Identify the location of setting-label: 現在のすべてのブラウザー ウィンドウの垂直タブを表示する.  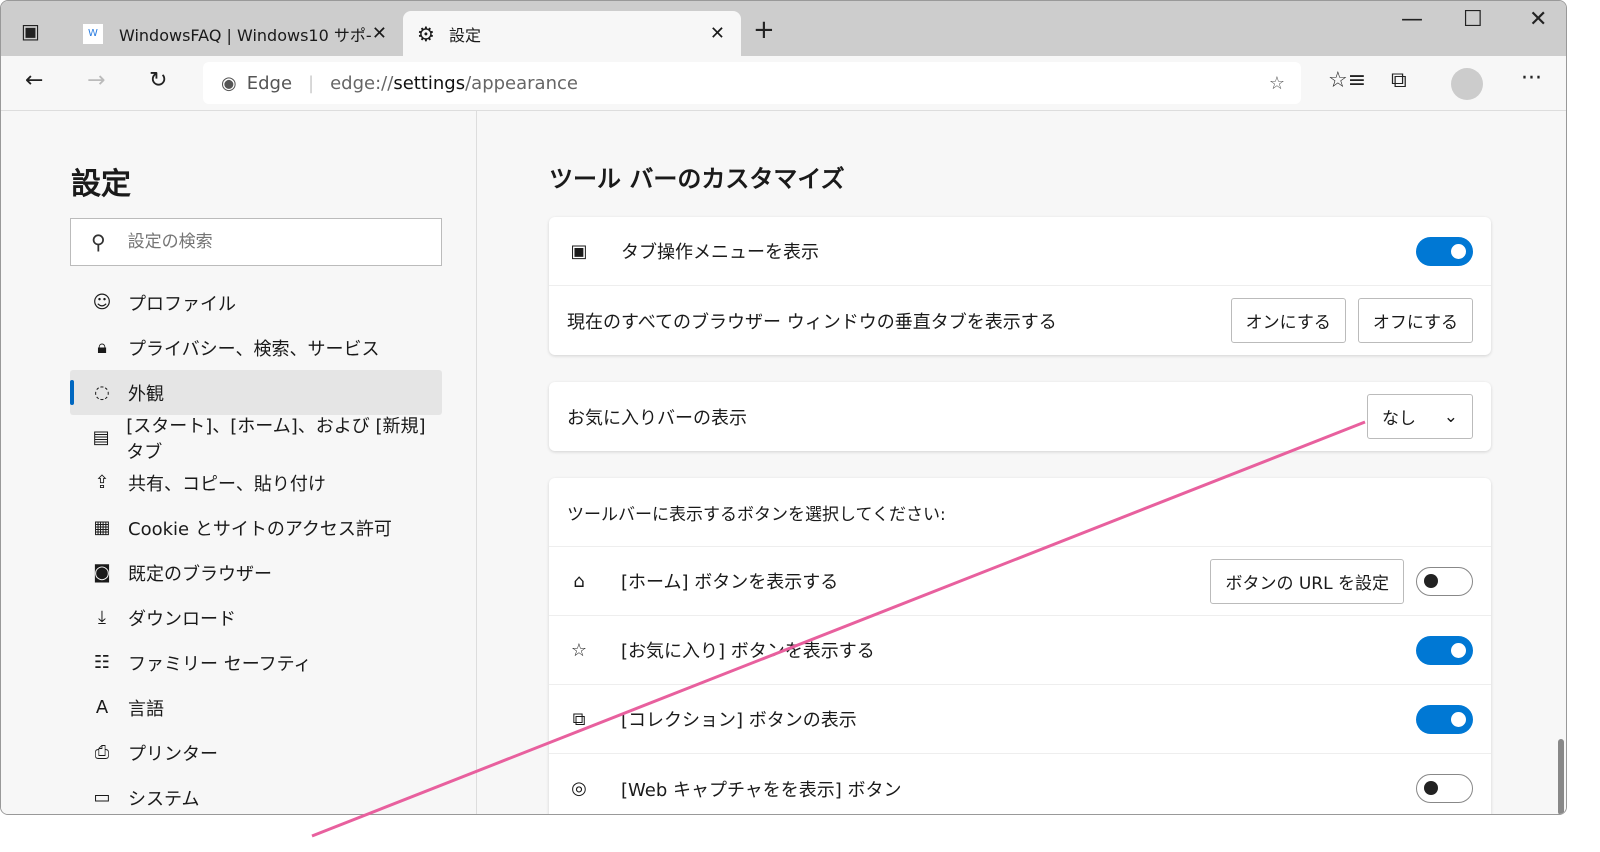
(812, 322).